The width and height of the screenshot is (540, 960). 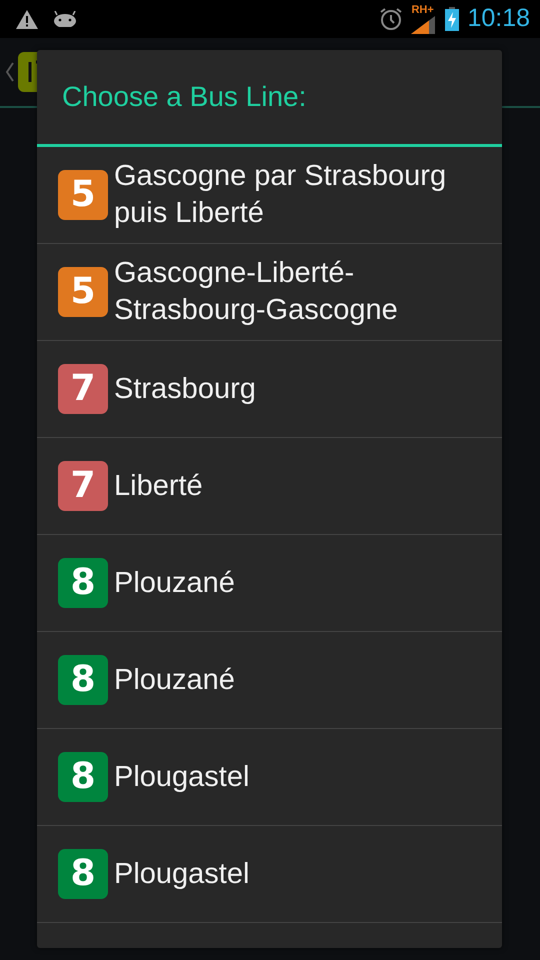 I want to click on bus-line-name: Liberté, so click(x=158, y=486).